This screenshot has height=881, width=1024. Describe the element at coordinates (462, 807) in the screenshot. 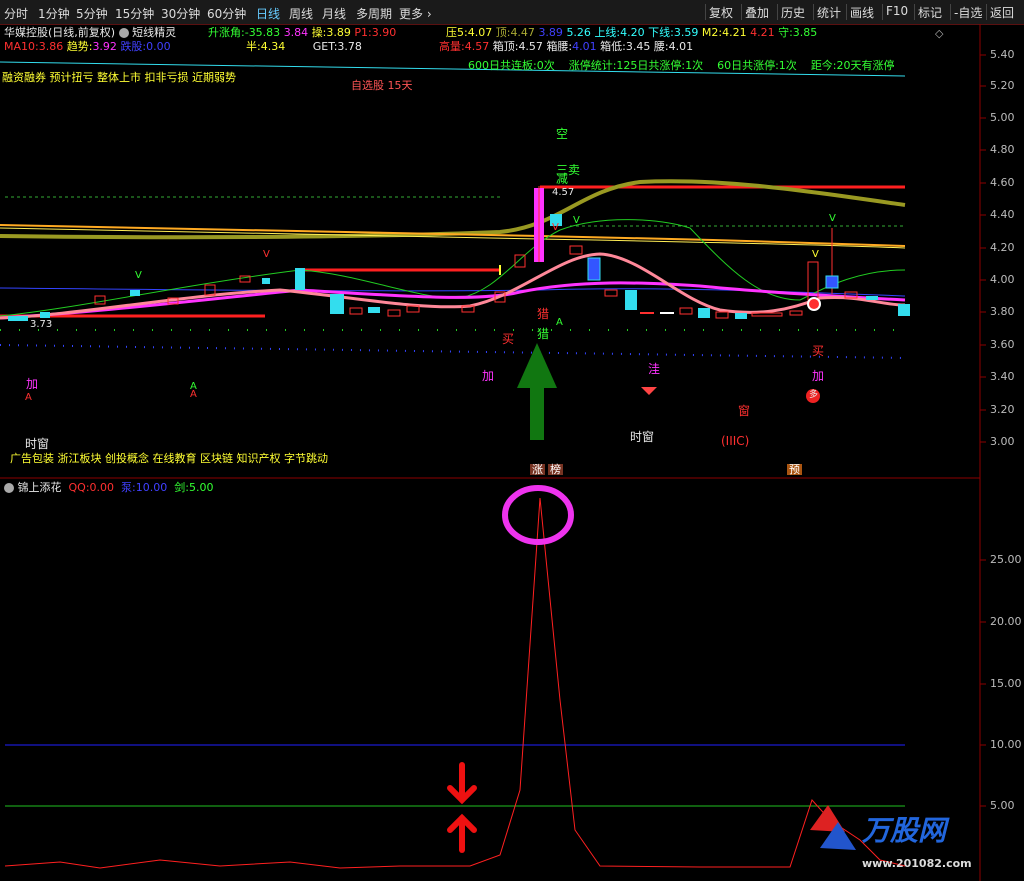

I see `double-arrow-red-icon` at that location.